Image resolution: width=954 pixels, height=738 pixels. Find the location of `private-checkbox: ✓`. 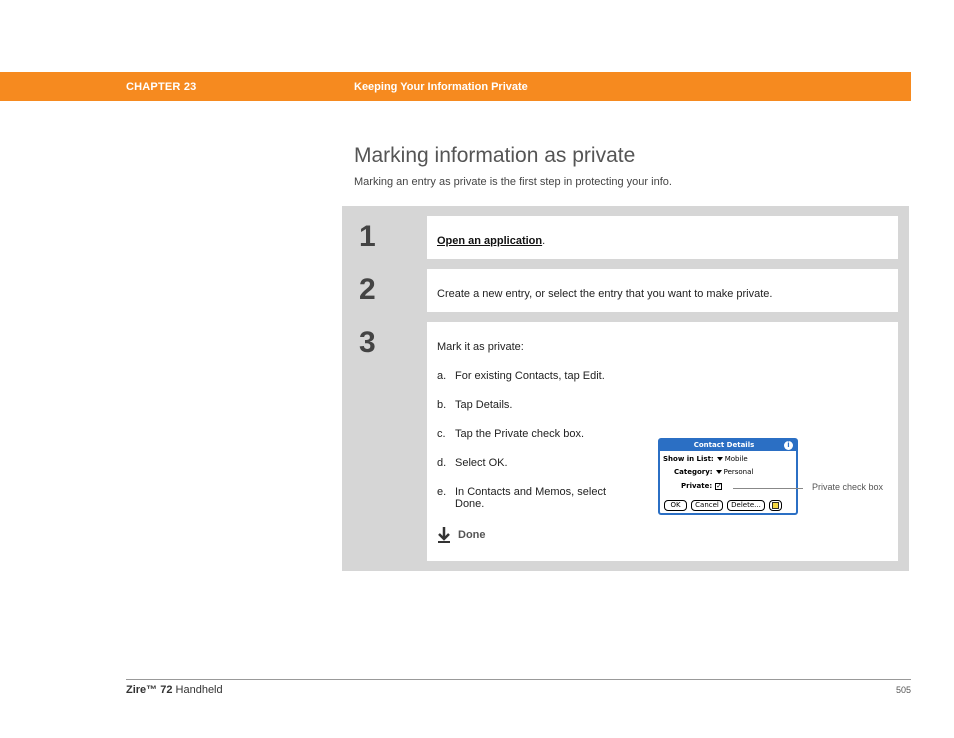

private-checkbox: ✓ is located at coordinates (719, 486).